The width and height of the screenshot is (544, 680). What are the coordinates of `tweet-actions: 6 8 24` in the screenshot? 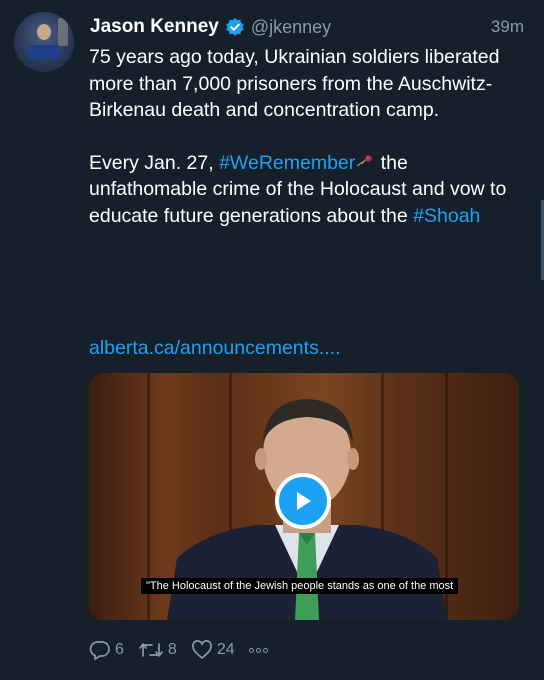 It's located at (178, 650).